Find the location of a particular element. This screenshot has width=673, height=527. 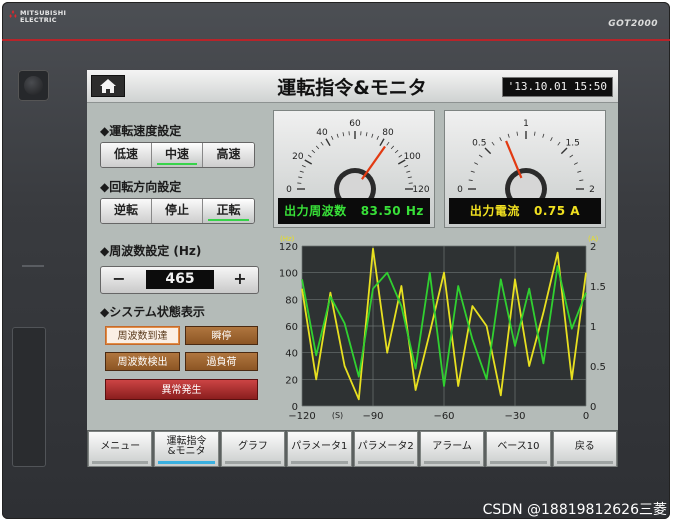

frequency-value-input: 465 is located at coordinates (180, 279).